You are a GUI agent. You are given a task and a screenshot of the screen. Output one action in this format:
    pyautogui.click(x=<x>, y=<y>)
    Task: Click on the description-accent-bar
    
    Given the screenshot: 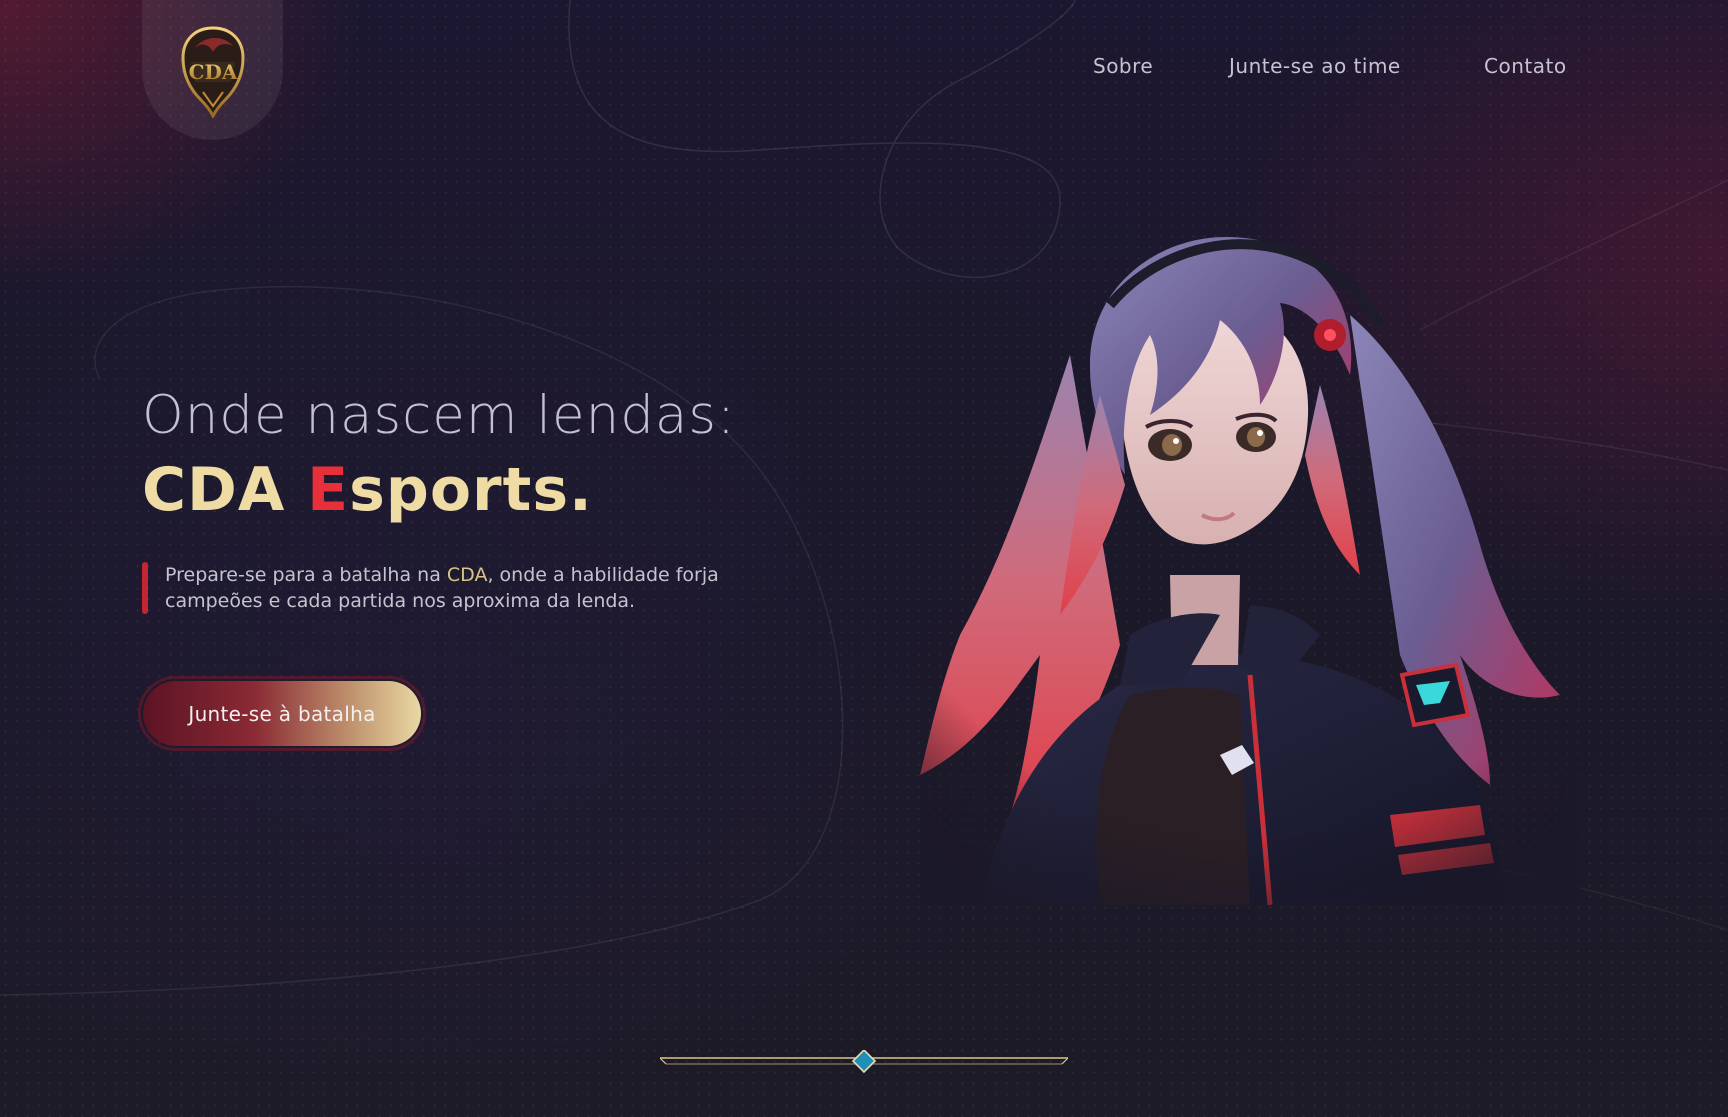 What is the action you would take?
    pyautogui.click(x=145, y=588)
    